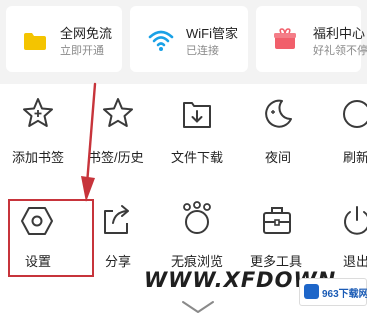 This screenshot has height=314, width=367. Describe the element at coordinates (355, 157) in the screenshot. I see `menu-label: 刷新` at that location.